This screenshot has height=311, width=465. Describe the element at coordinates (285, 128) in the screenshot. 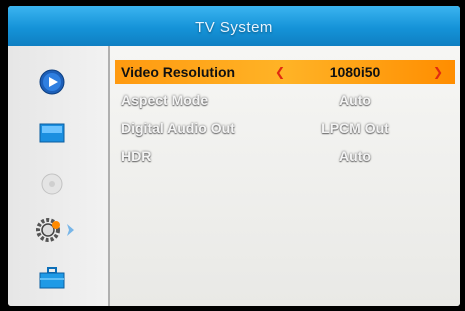

I see `menu-item-digital-audio-out: Digital Audio Out LPCM Out` at that location.